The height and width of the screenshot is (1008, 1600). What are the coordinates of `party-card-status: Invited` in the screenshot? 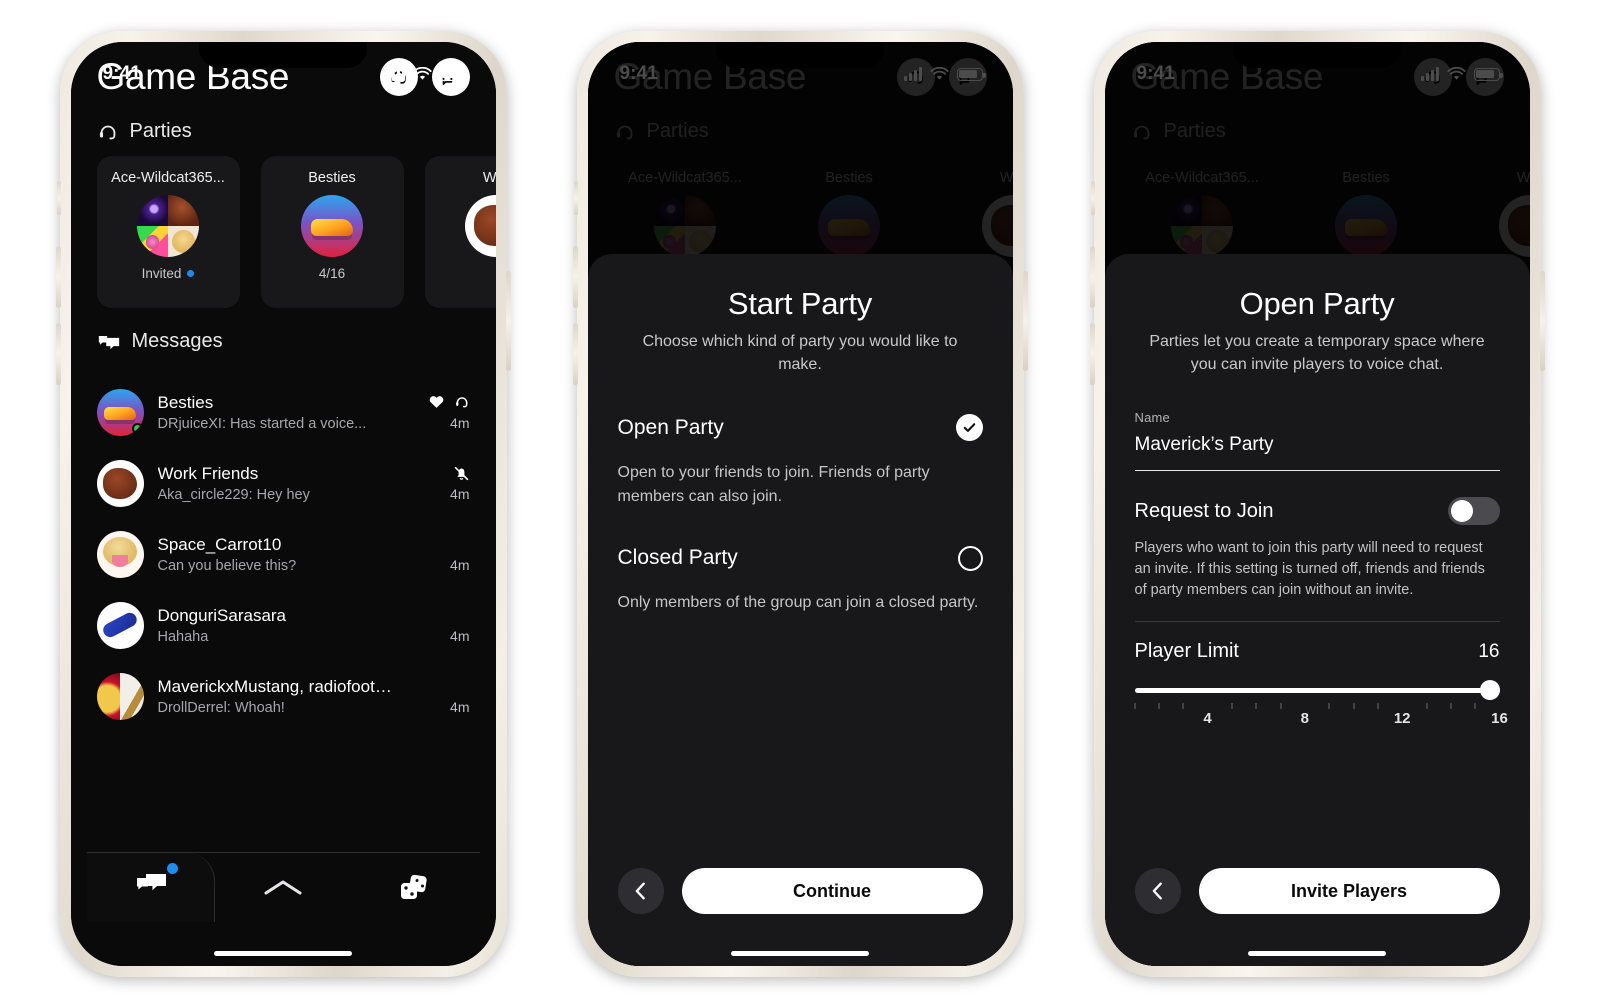 It's located at (161, 273).